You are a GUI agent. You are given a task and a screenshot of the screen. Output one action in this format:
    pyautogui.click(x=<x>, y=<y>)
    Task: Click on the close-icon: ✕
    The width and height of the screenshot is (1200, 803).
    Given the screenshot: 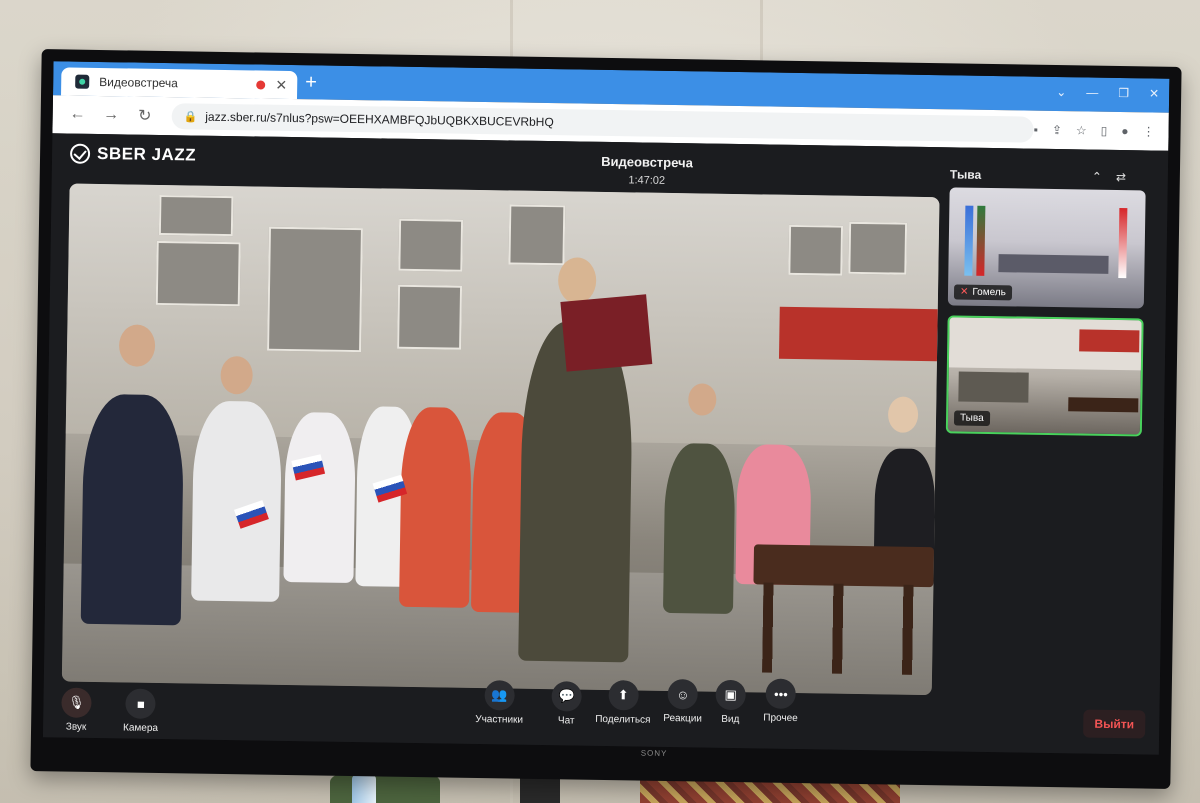 What is the action you would take?
    pyautogui.click(x=281, y=84)
    